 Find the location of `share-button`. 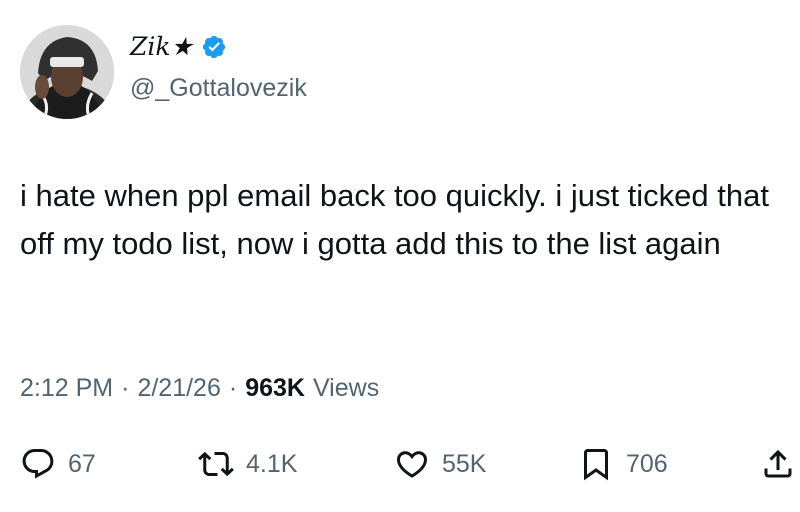

share-button is located at coordinates (778, 464).